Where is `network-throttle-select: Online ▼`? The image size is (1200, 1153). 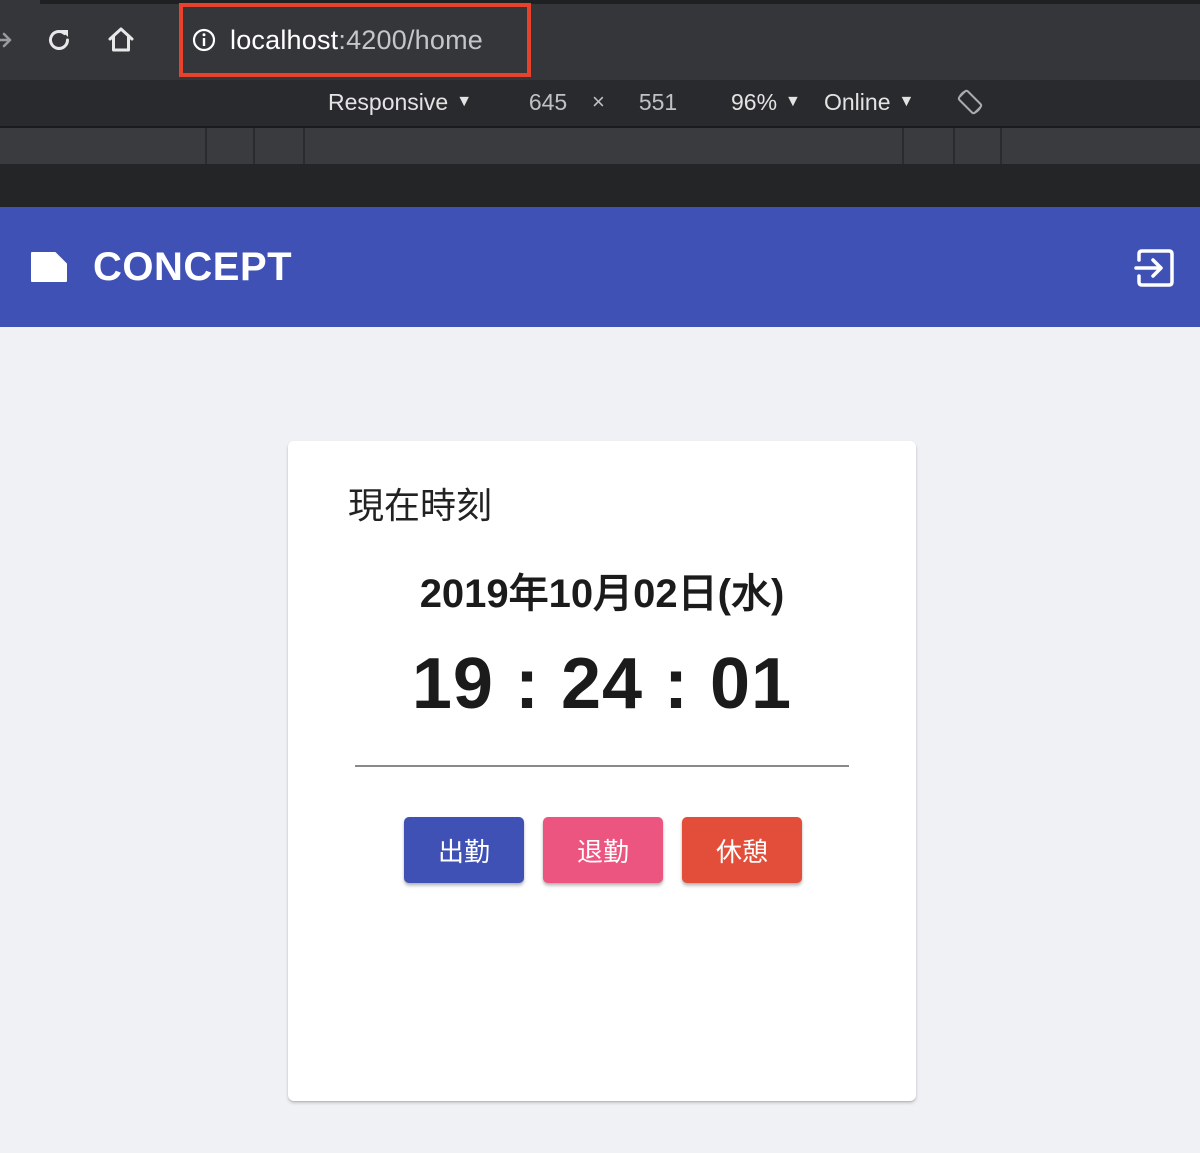 network-throttle-select: Online ▼ is located at coordinates (869, 102).